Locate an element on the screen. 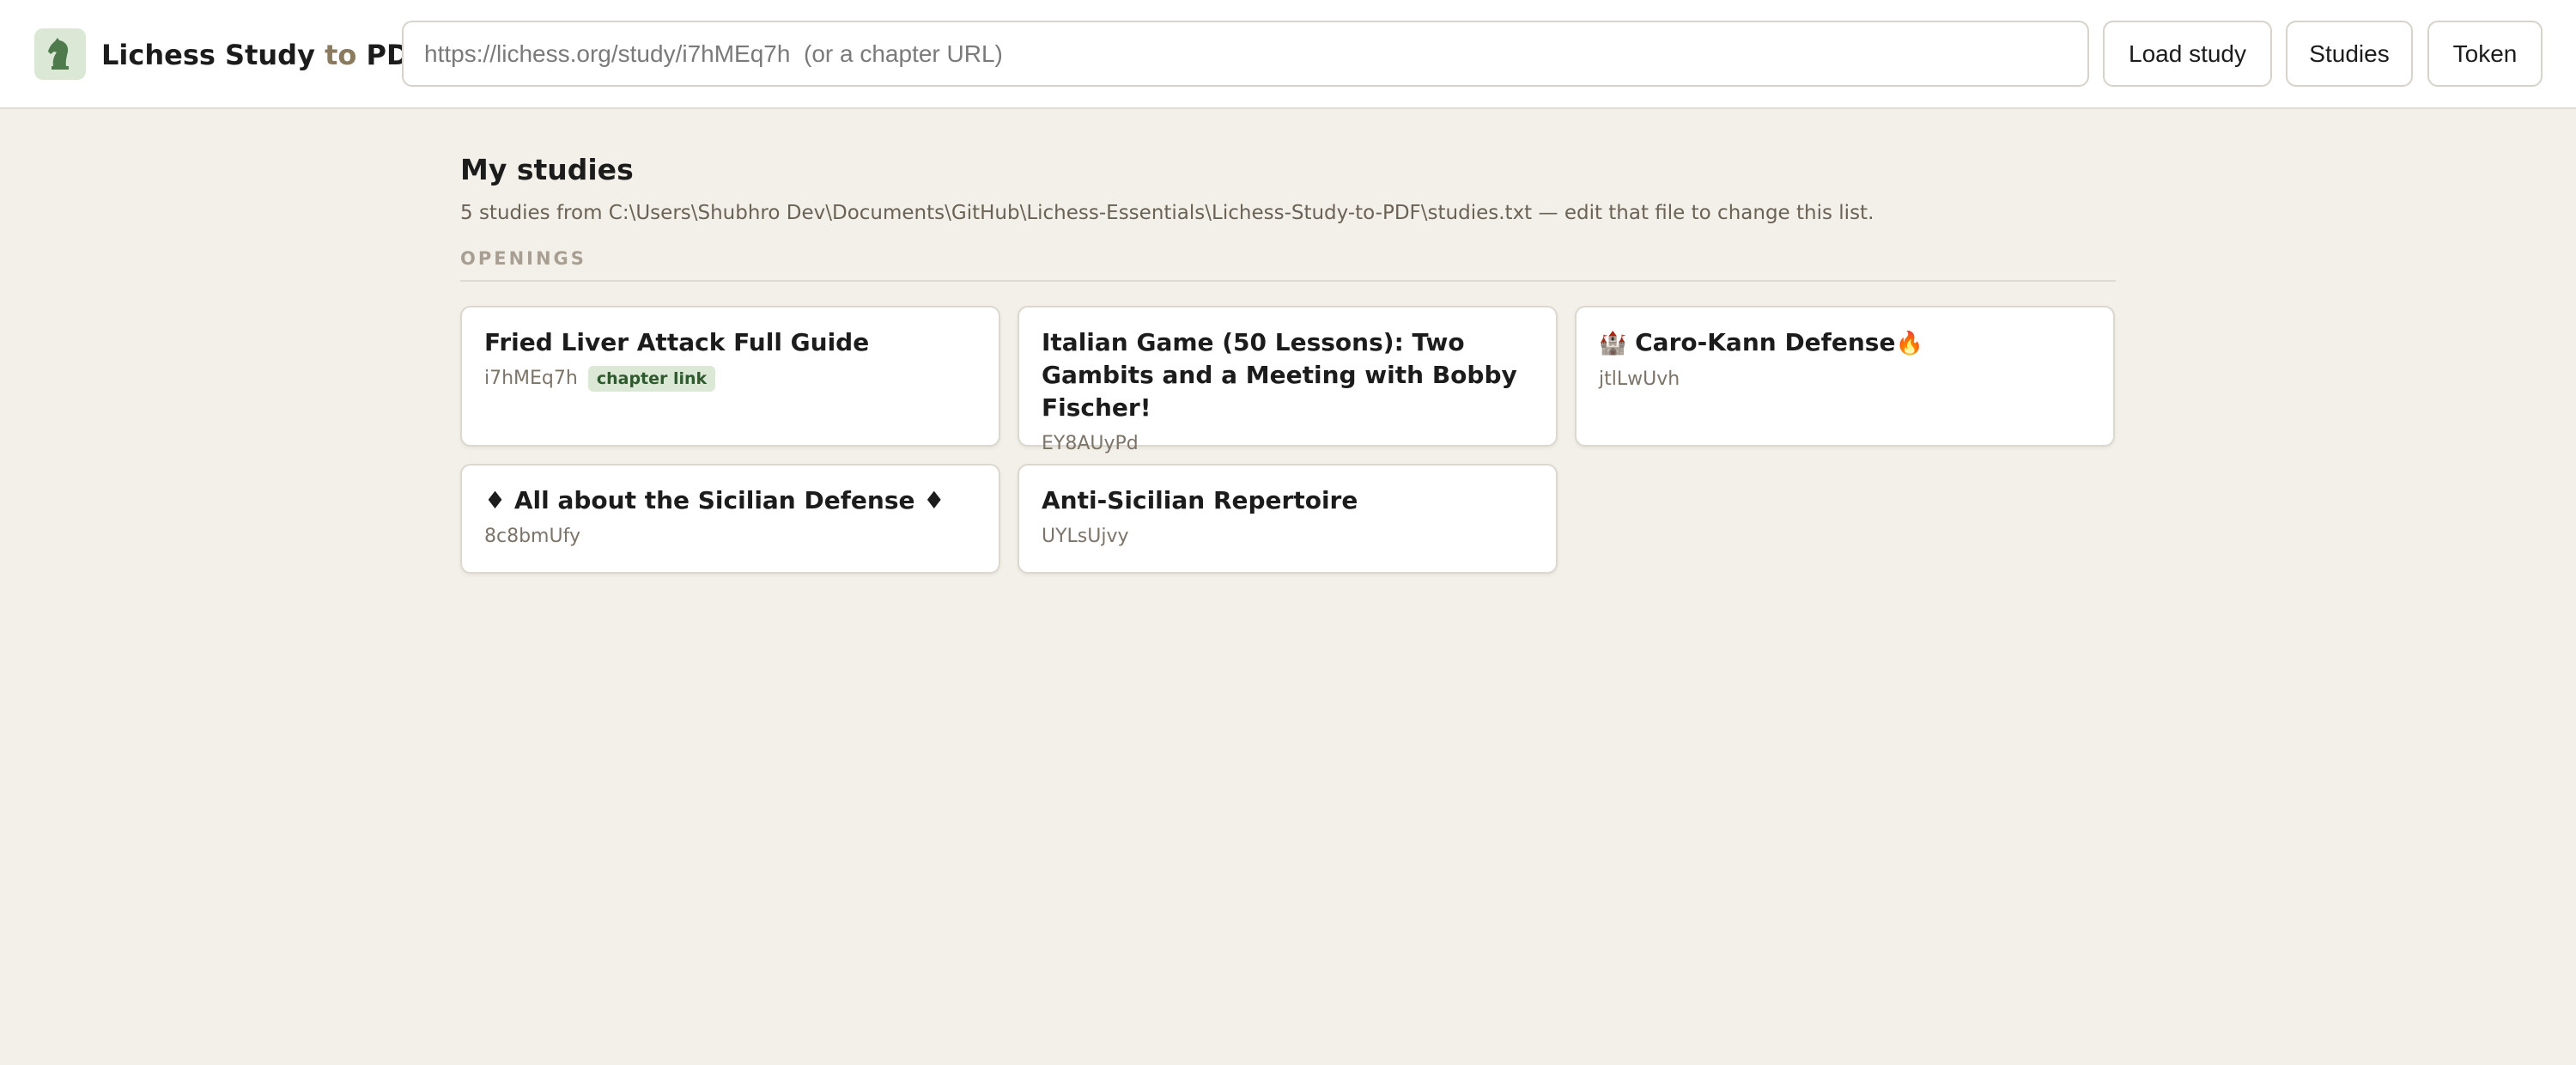  study-id: jtlLwUvh is located at coordinates (1639, 379).